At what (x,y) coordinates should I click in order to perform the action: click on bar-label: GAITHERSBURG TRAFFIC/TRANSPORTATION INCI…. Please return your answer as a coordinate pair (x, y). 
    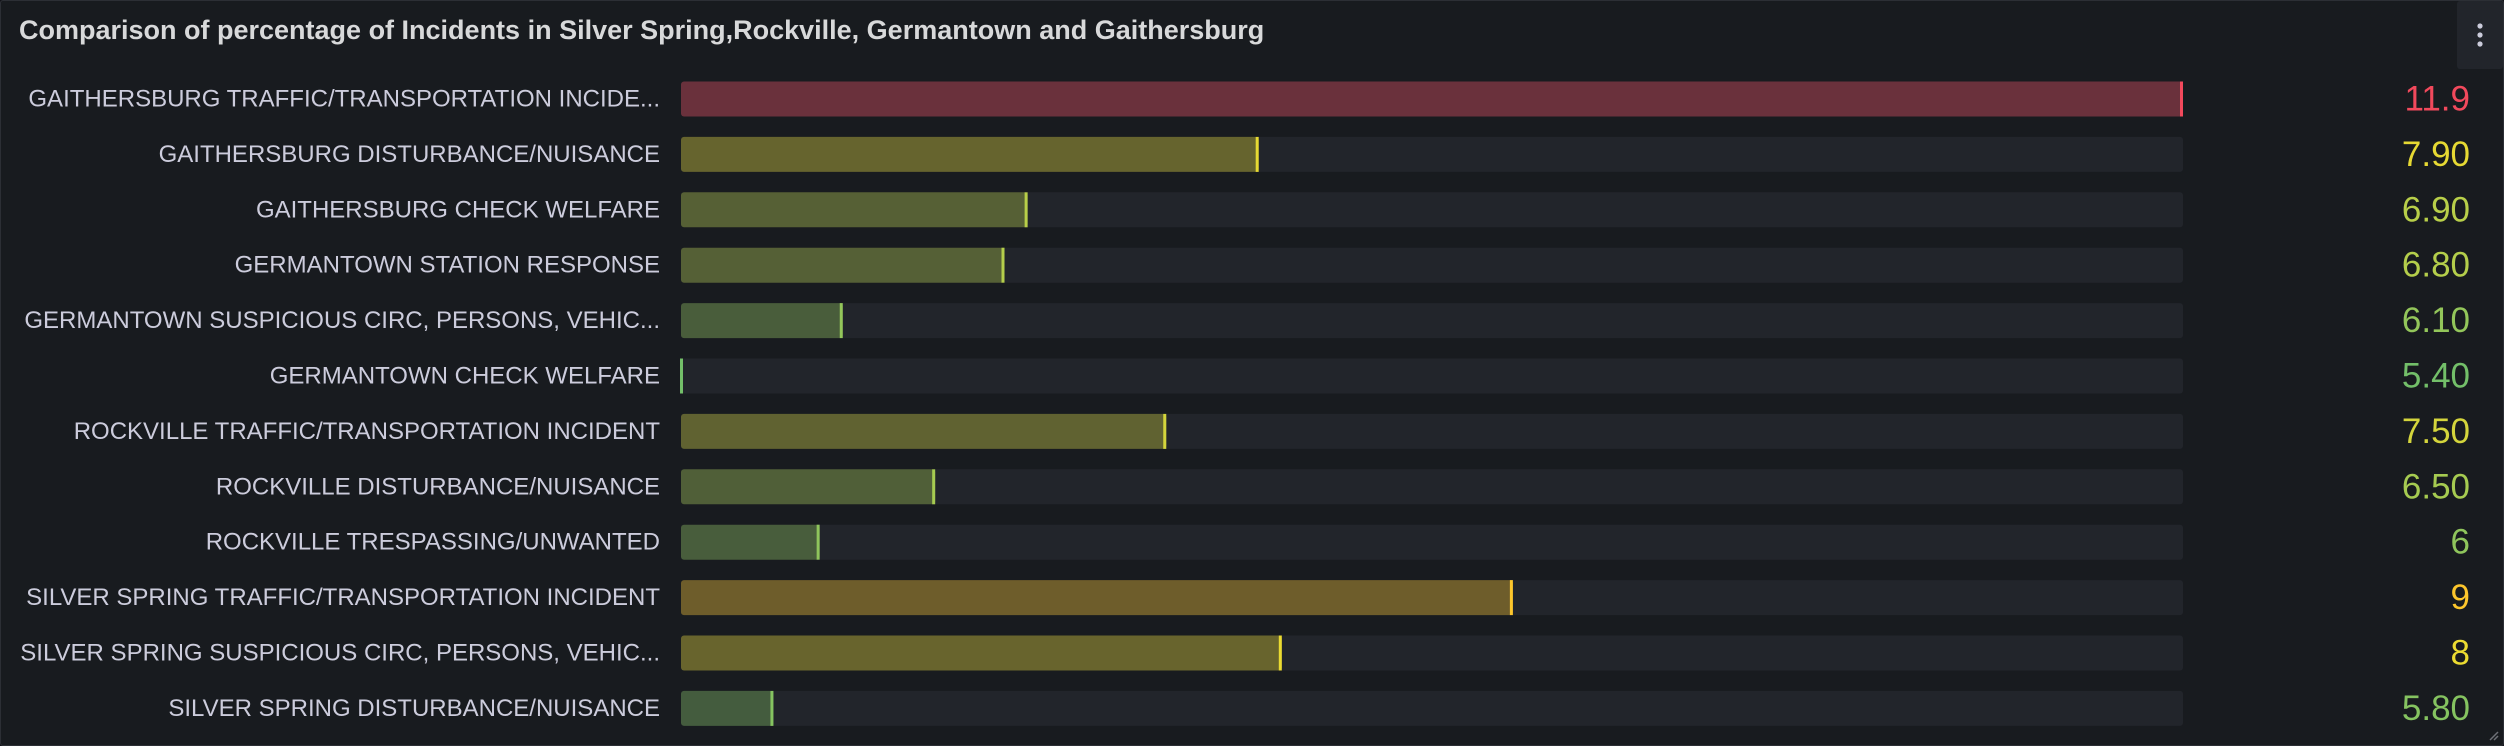
    Looking at the image, I should click on (344, 99).